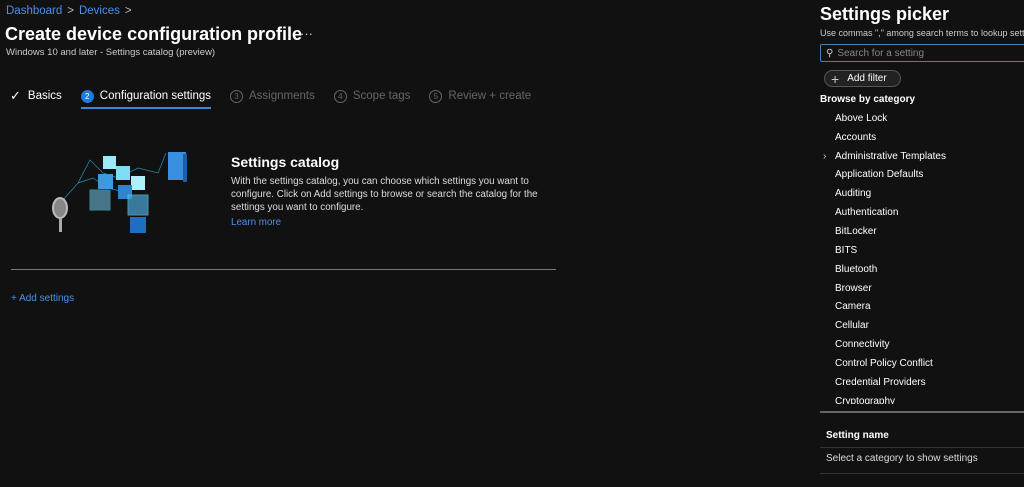  I want to click on category-label: Camera, so click(853, 307).